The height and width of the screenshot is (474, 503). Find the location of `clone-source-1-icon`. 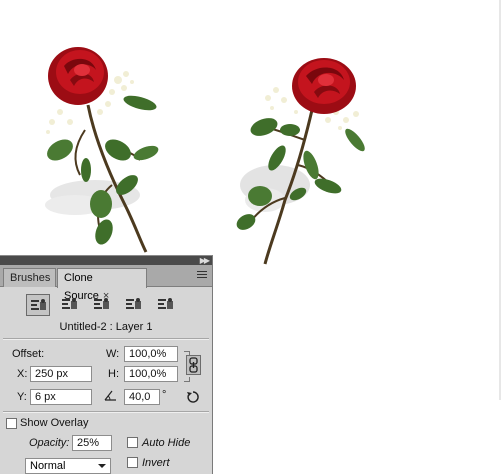

clone-source-1-icon is located at coordinates (38, 305).